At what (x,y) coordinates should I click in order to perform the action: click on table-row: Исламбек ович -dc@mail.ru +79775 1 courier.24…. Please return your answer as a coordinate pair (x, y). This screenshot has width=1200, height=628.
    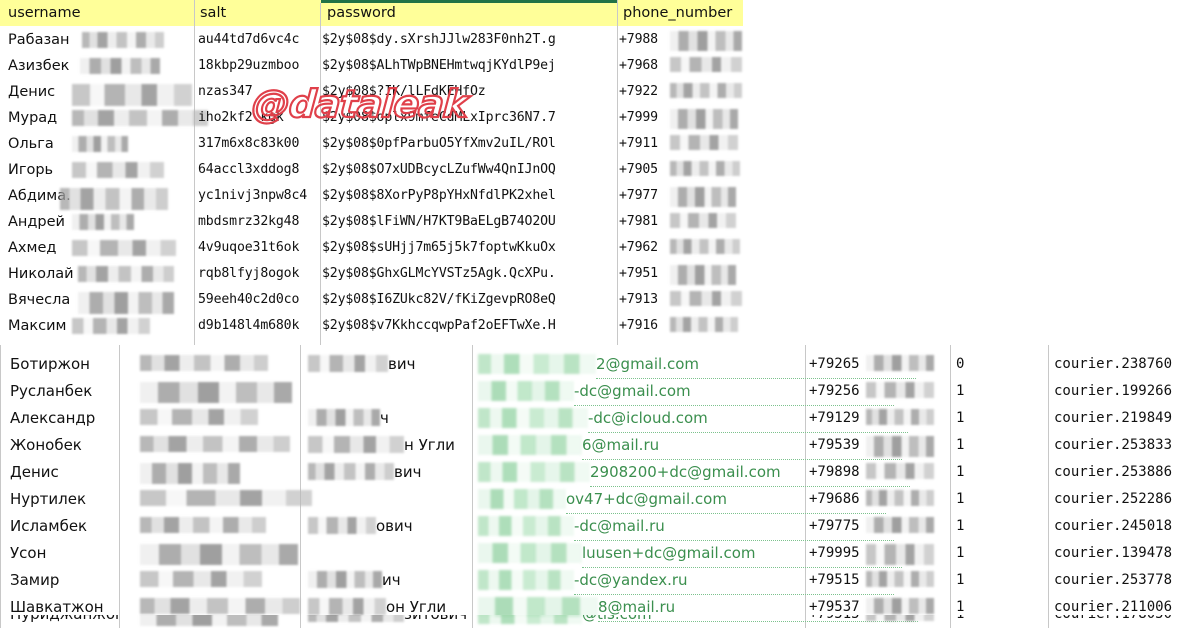
    Looking at the image, I should click on (600, 527).